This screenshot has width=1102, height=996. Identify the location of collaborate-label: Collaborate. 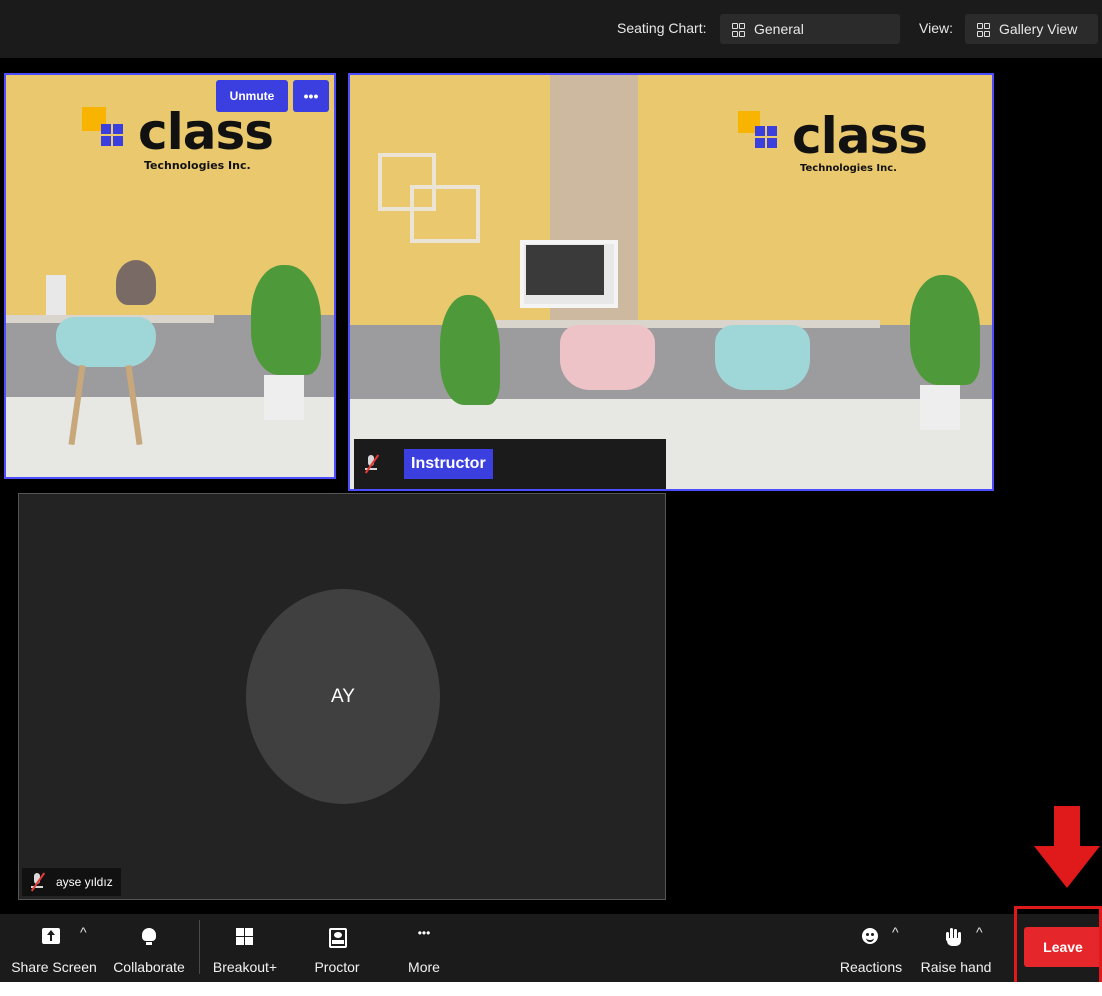
(149, 967).